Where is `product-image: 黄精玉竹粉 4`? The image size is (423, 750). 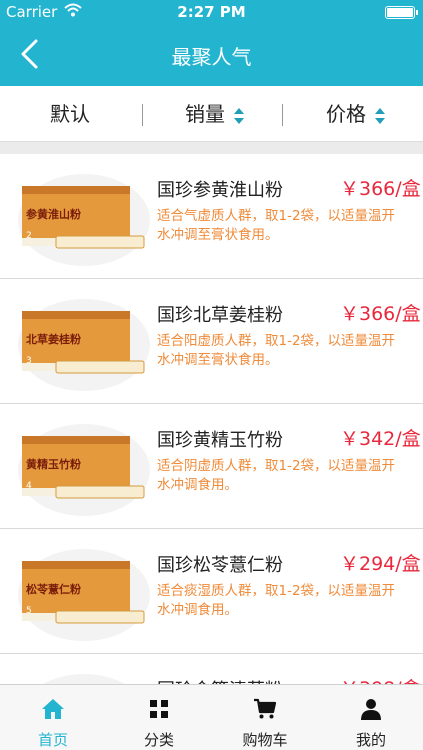
product-image: 黄精玉竹粉 4 is located at coordinates (84, 470).